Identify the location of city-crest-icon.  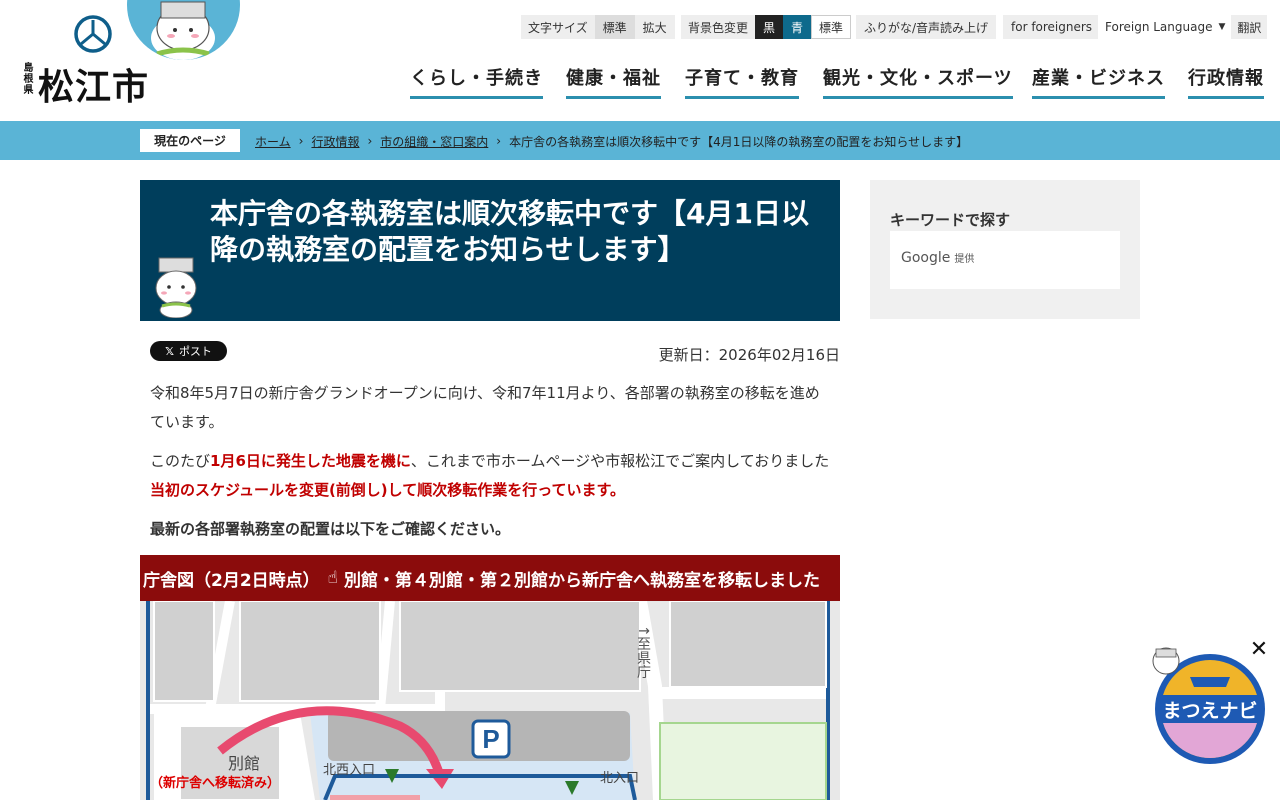
(93, 34).